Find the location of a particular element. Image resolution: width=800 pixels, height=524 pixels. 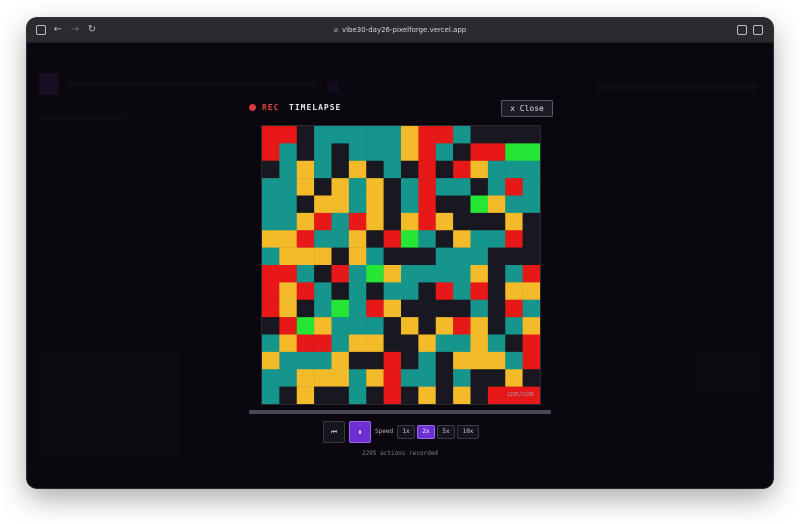

close-button: x Close is located at coordinates (527, 108).